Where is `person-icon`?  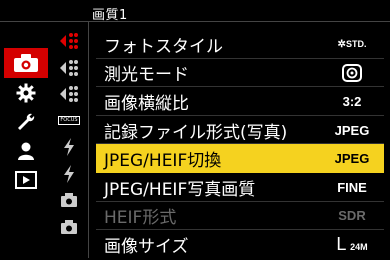
person-icon is located at coordinates (26, 151).